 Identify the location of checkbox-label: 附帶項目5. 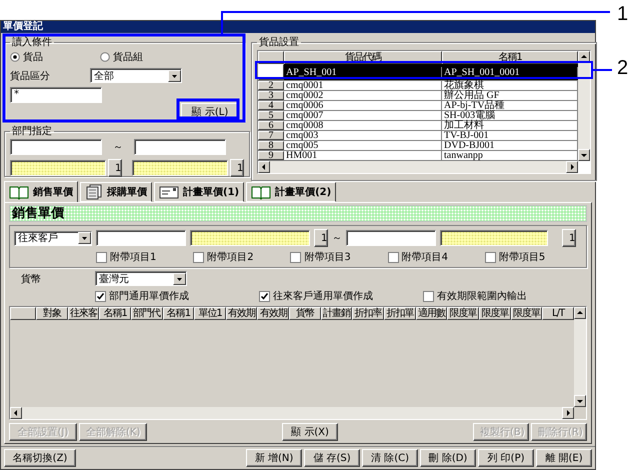
(522, 257).